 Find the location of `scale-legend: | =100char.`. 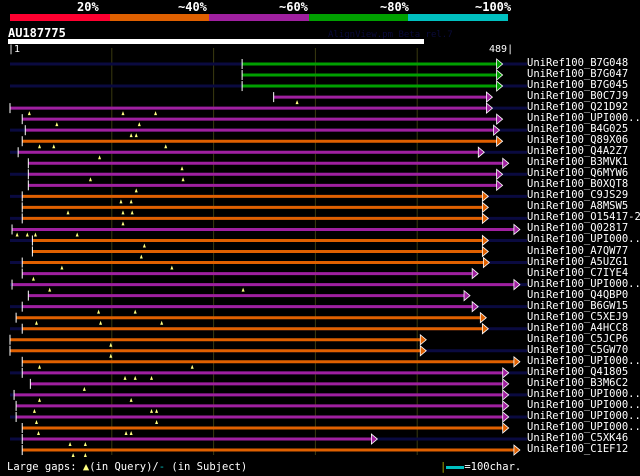

scale-legend: | =100char. is located at coordinates (481, 467).